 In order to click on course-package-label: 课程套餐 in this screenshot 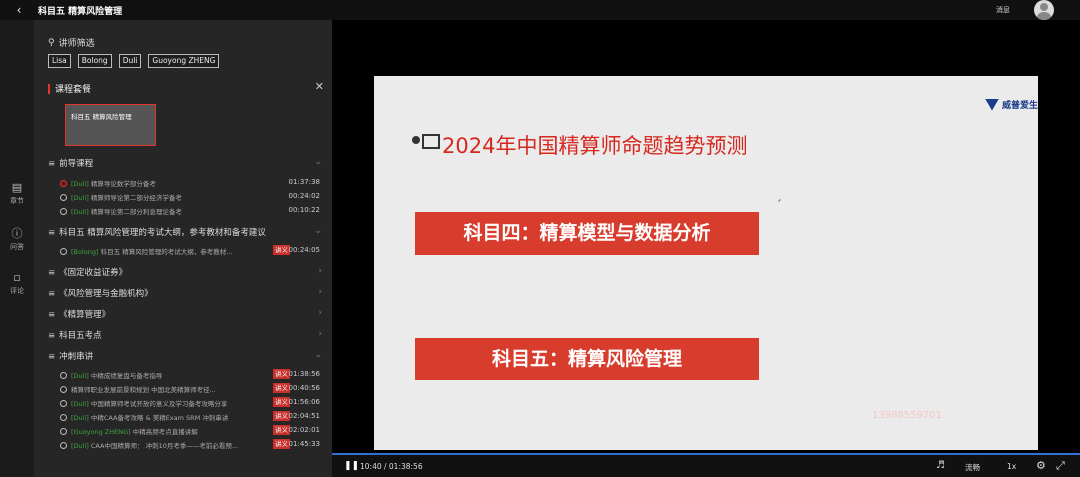, I will do `click(73, 90)`.